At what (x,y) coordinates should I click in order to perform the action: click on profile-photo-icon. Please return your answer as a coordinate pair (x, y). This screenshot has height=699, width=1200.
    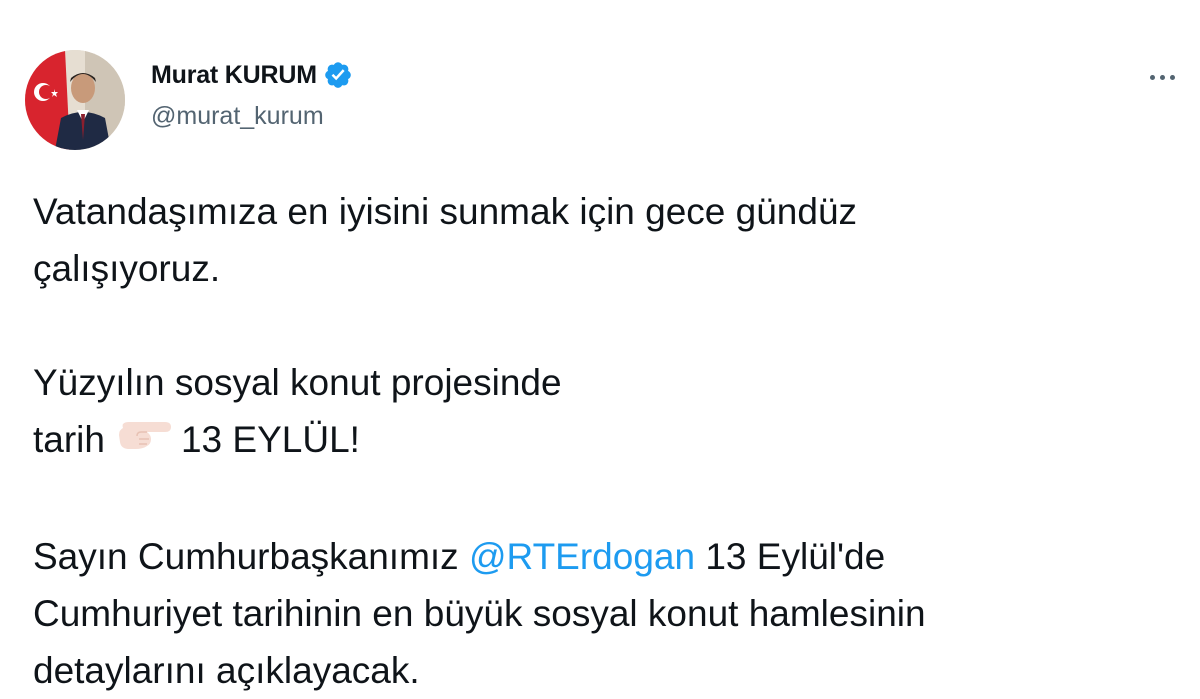
    Looking at the image, I should click on (75, 100).